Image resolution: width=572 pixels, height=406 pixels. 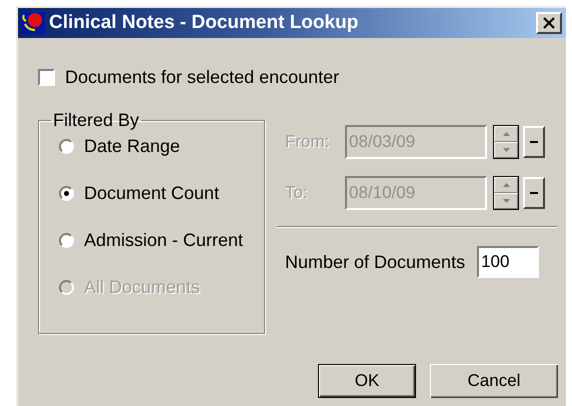 What do you see at coordinates (204, 23) in the screenshot?
I see `window-title: Clinical Notes - Document Lookup` at bounding box center [204, 23].